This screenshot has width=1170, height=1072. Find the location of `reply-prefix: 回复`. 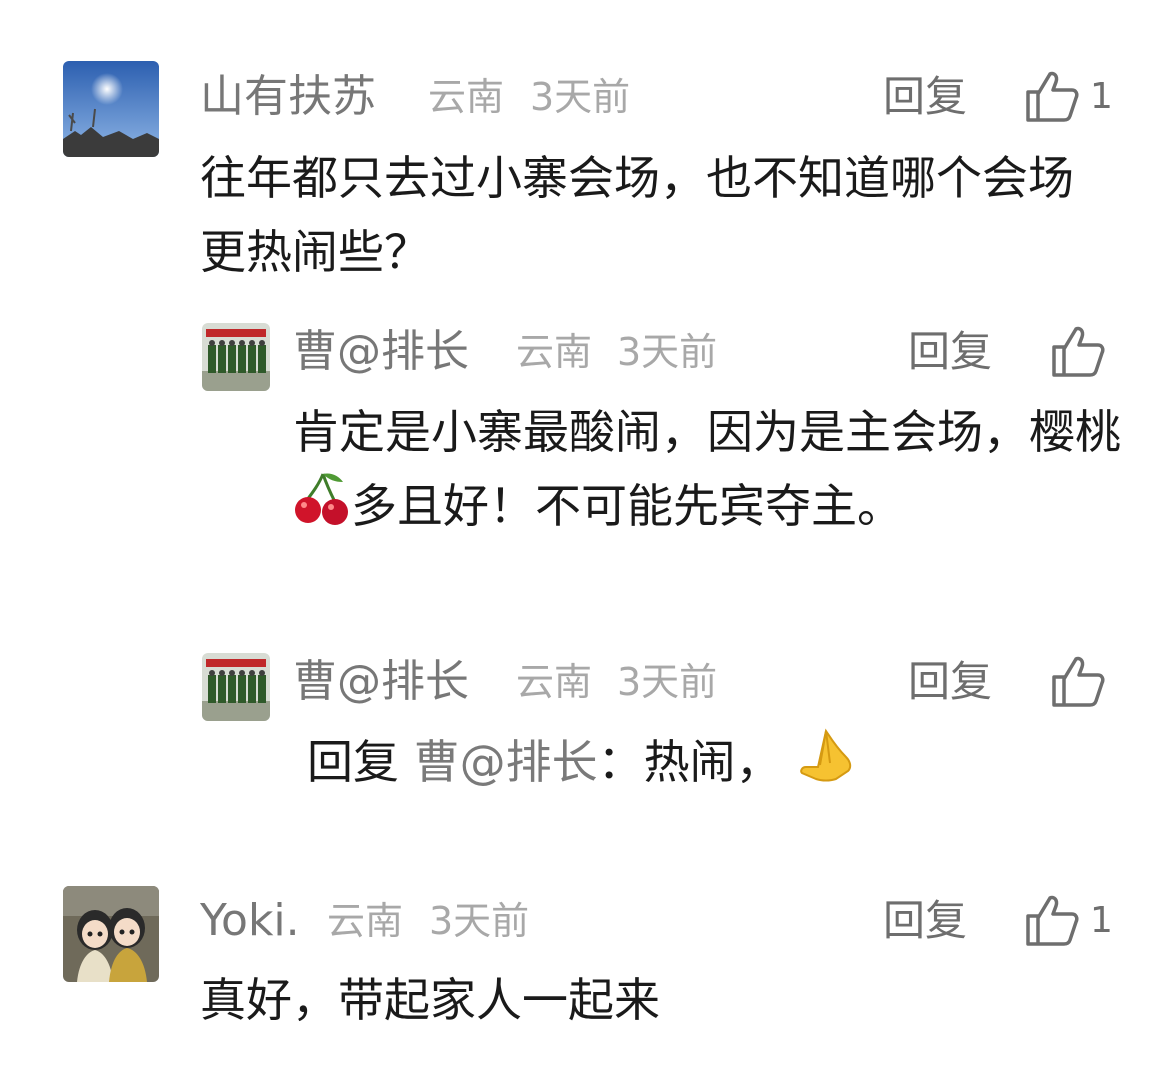

reply-prefix: 回复 is located at coordinates (353, 762).